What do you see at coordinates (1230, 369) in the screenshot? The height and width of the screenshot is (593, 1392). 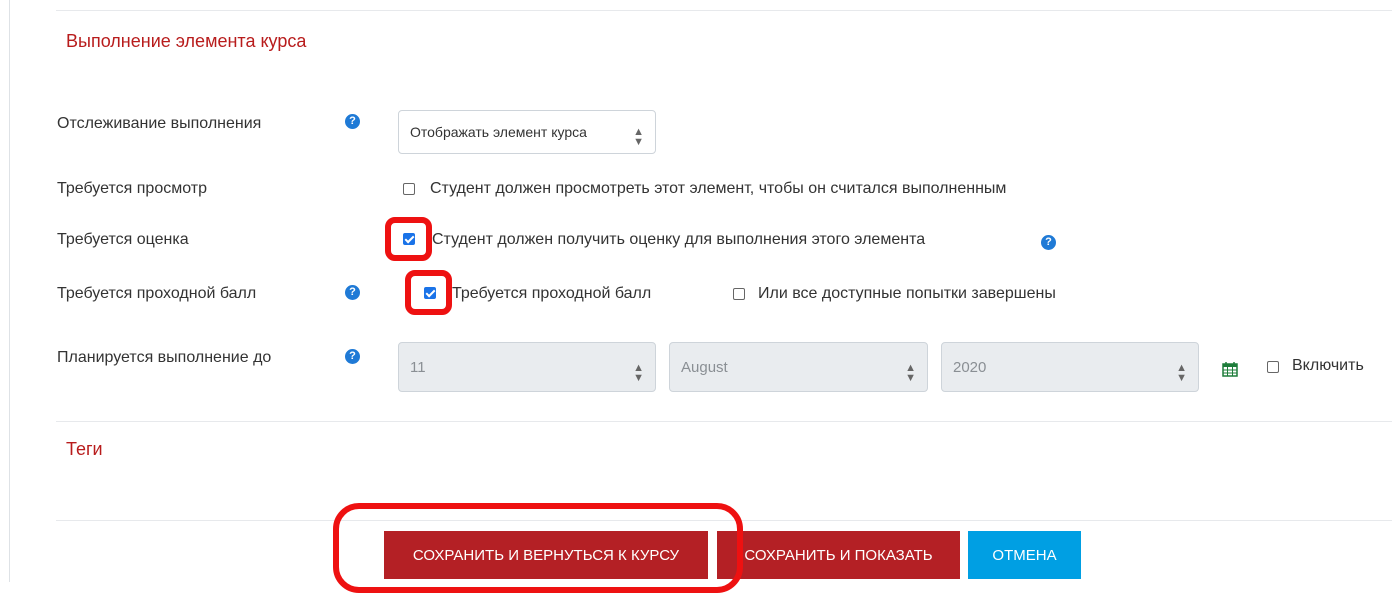 I see `calendar-icon` at bounding box center [1230, 369].